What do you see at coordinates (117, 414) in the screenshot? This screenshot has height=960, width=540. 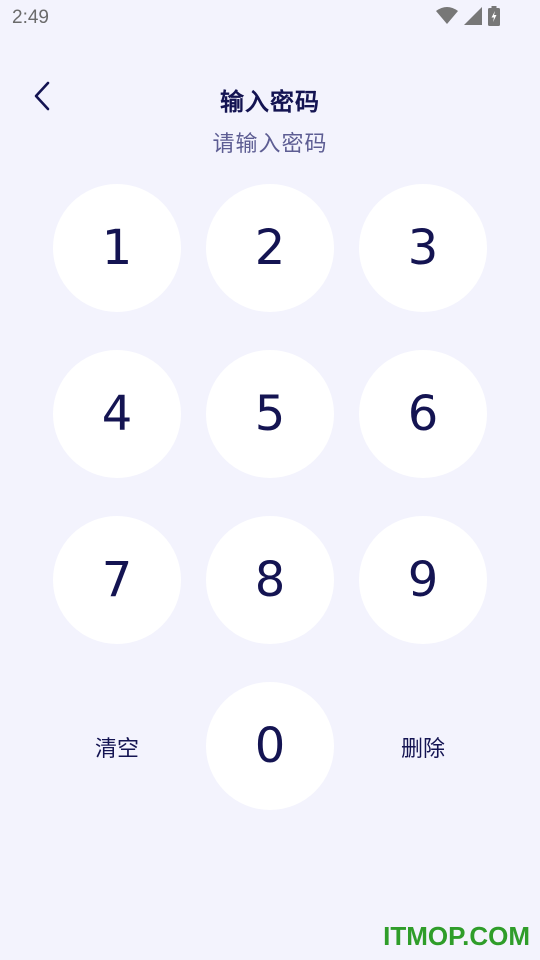 I see `key-4: 4` at bounding box center [117, 414].